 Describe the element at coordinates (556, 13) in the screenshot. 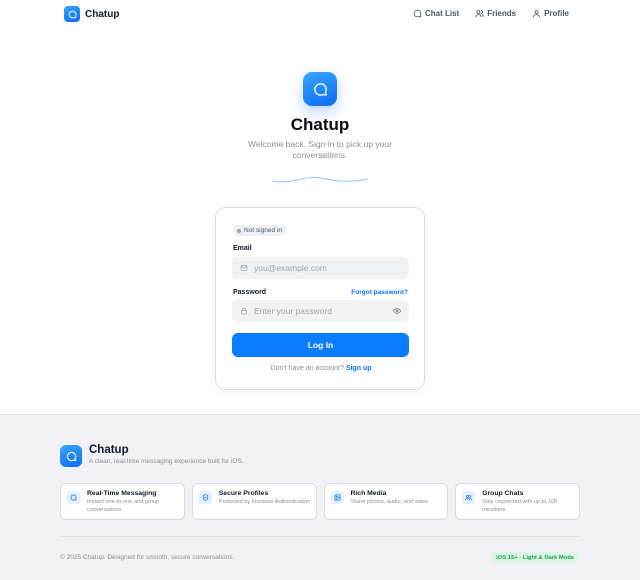

I see `nav-profile-label: Profile` at that location.